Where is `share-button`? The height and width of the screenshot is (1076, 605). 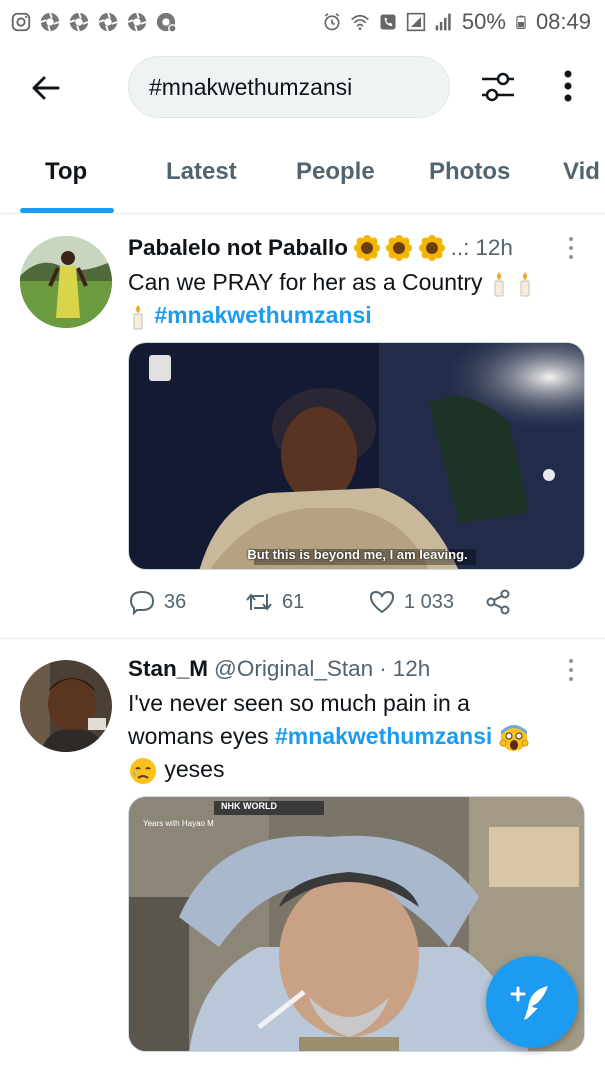 share-button is located at coordinates (498, 602).